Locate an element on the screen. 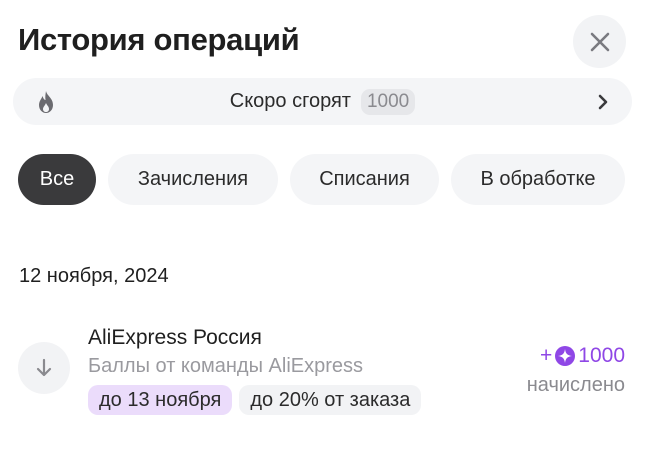  expiry-tag: до 13 ноября is located at coordinates (160, 400).